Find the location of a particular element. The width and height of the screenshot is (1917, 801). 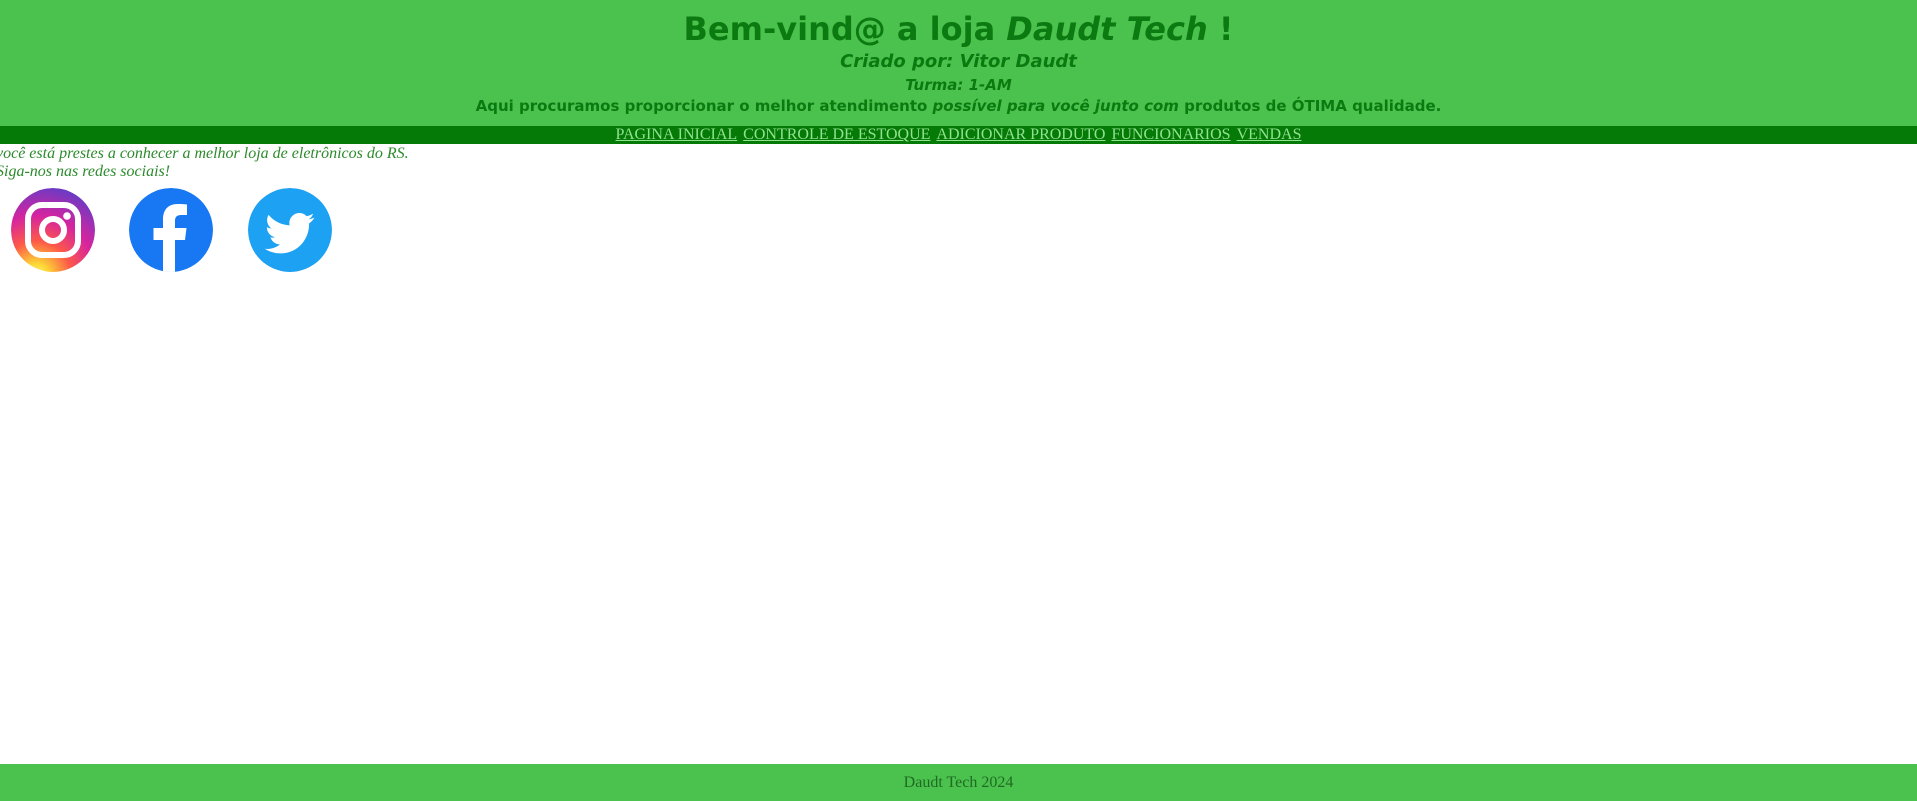

intro-line-follow: Siga-nos nas redes sociais! is located at coordinates (85, 171).